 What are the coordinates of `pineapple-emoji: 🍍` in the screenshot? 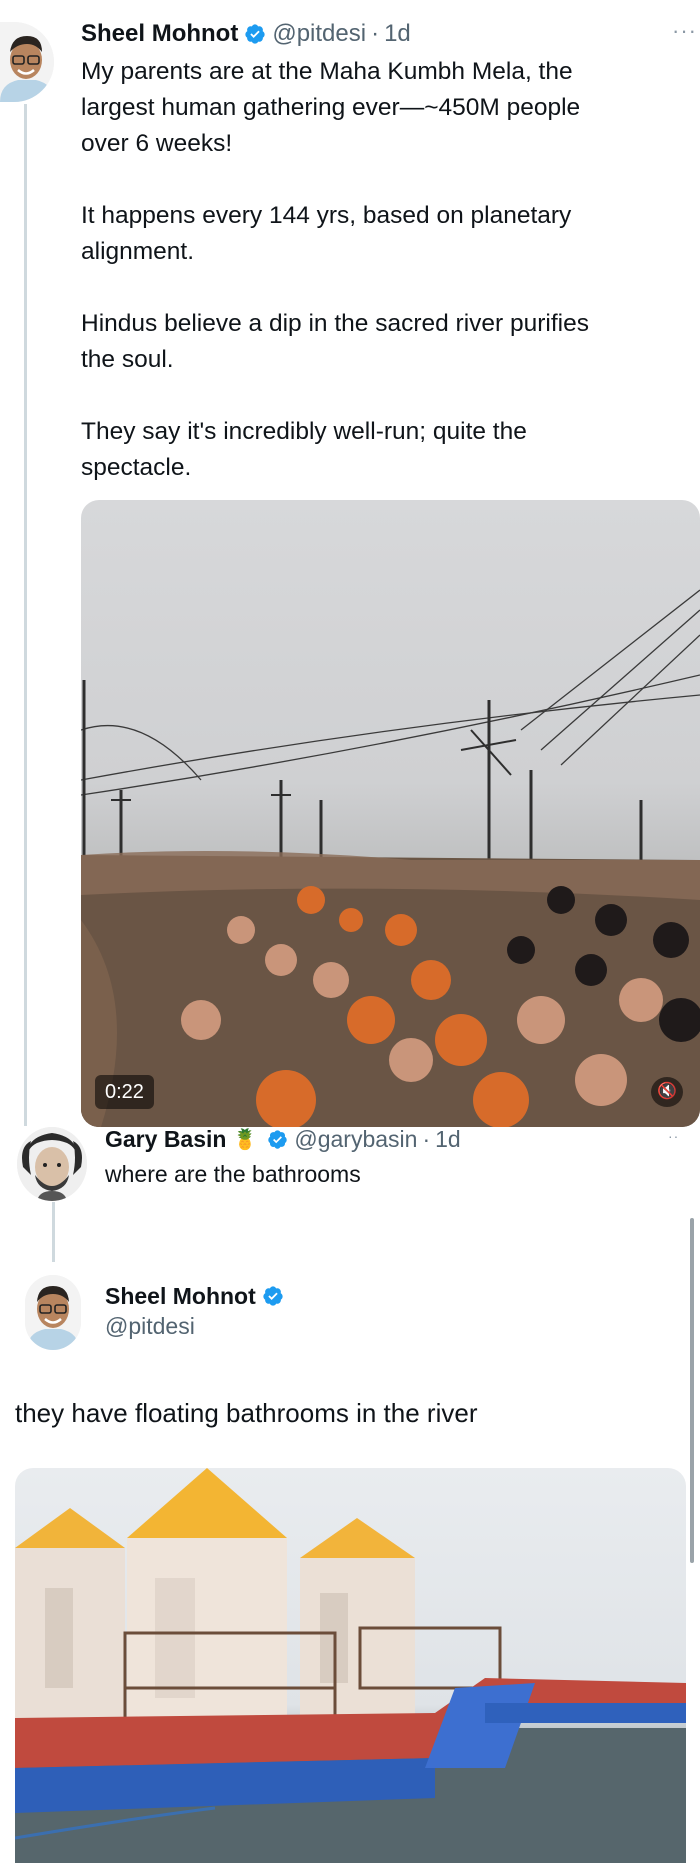 It's located at (245, 1139).